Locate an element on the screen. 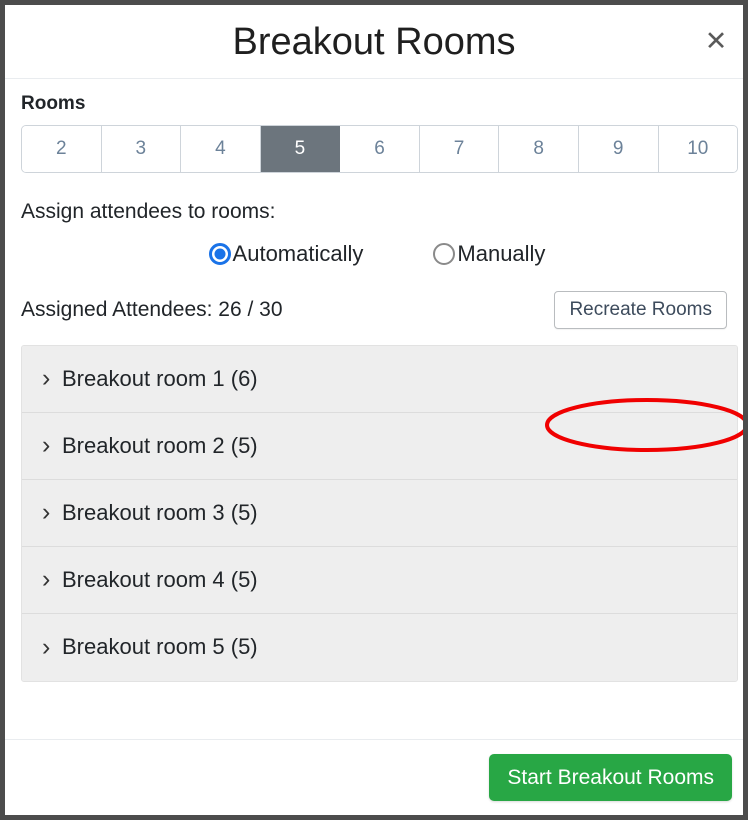  radio-option-automatically: Automatically is located at coordinates (286, 253).